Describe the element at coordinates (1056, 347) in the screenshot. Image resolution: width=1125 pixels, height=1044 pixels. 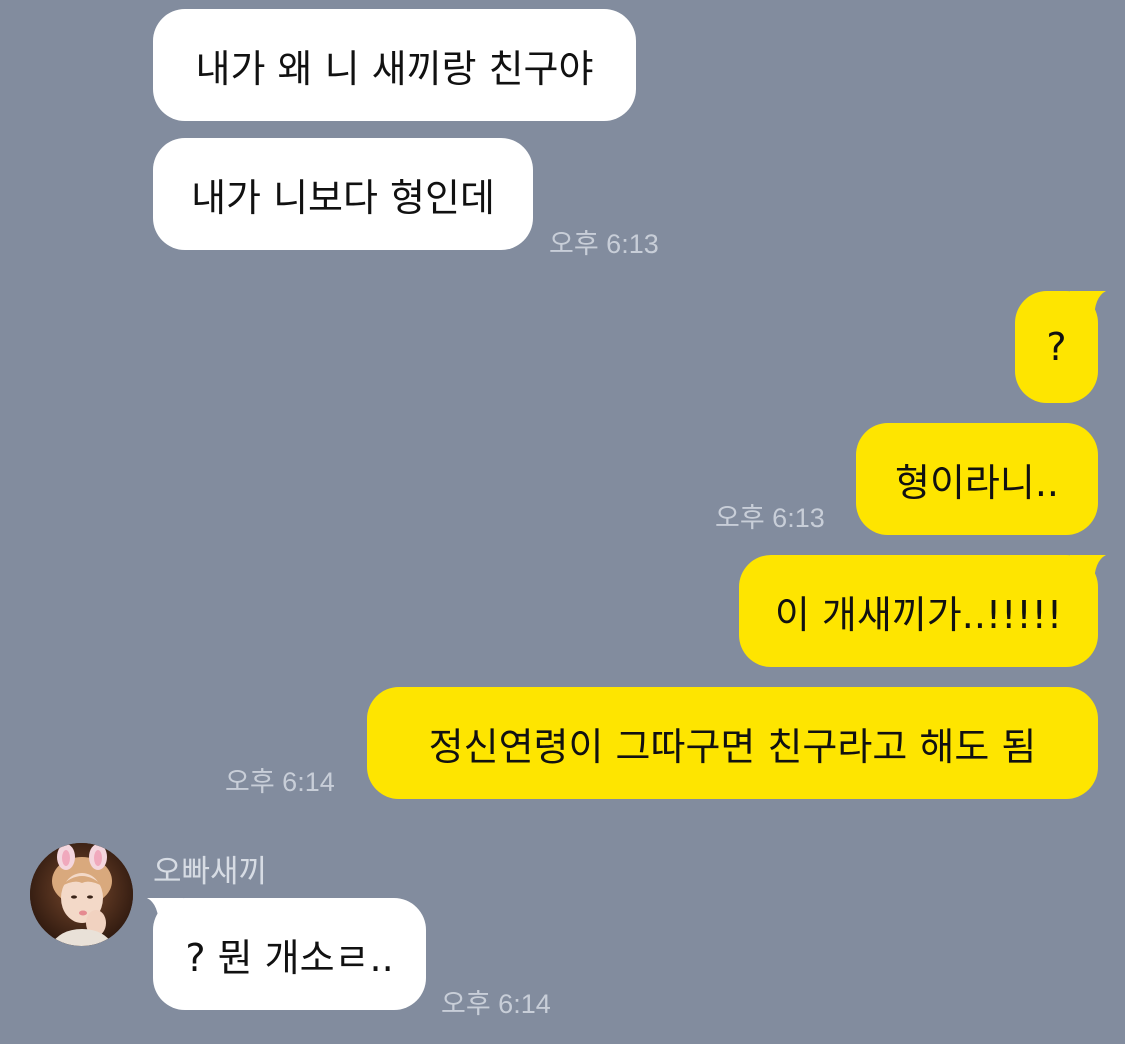
I see `message-text: ?` at that location.